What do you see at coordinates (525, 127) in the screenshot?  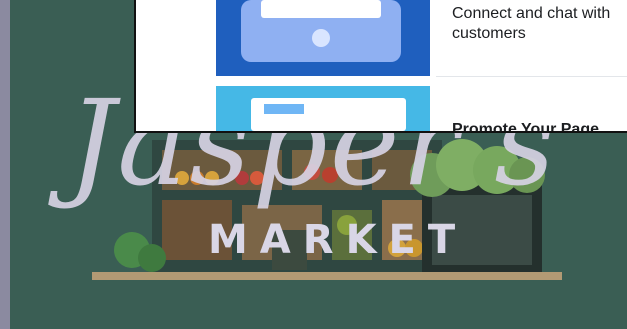 I see `promote-feature-text: Promote Your Page` at bounding box center [525, 127].